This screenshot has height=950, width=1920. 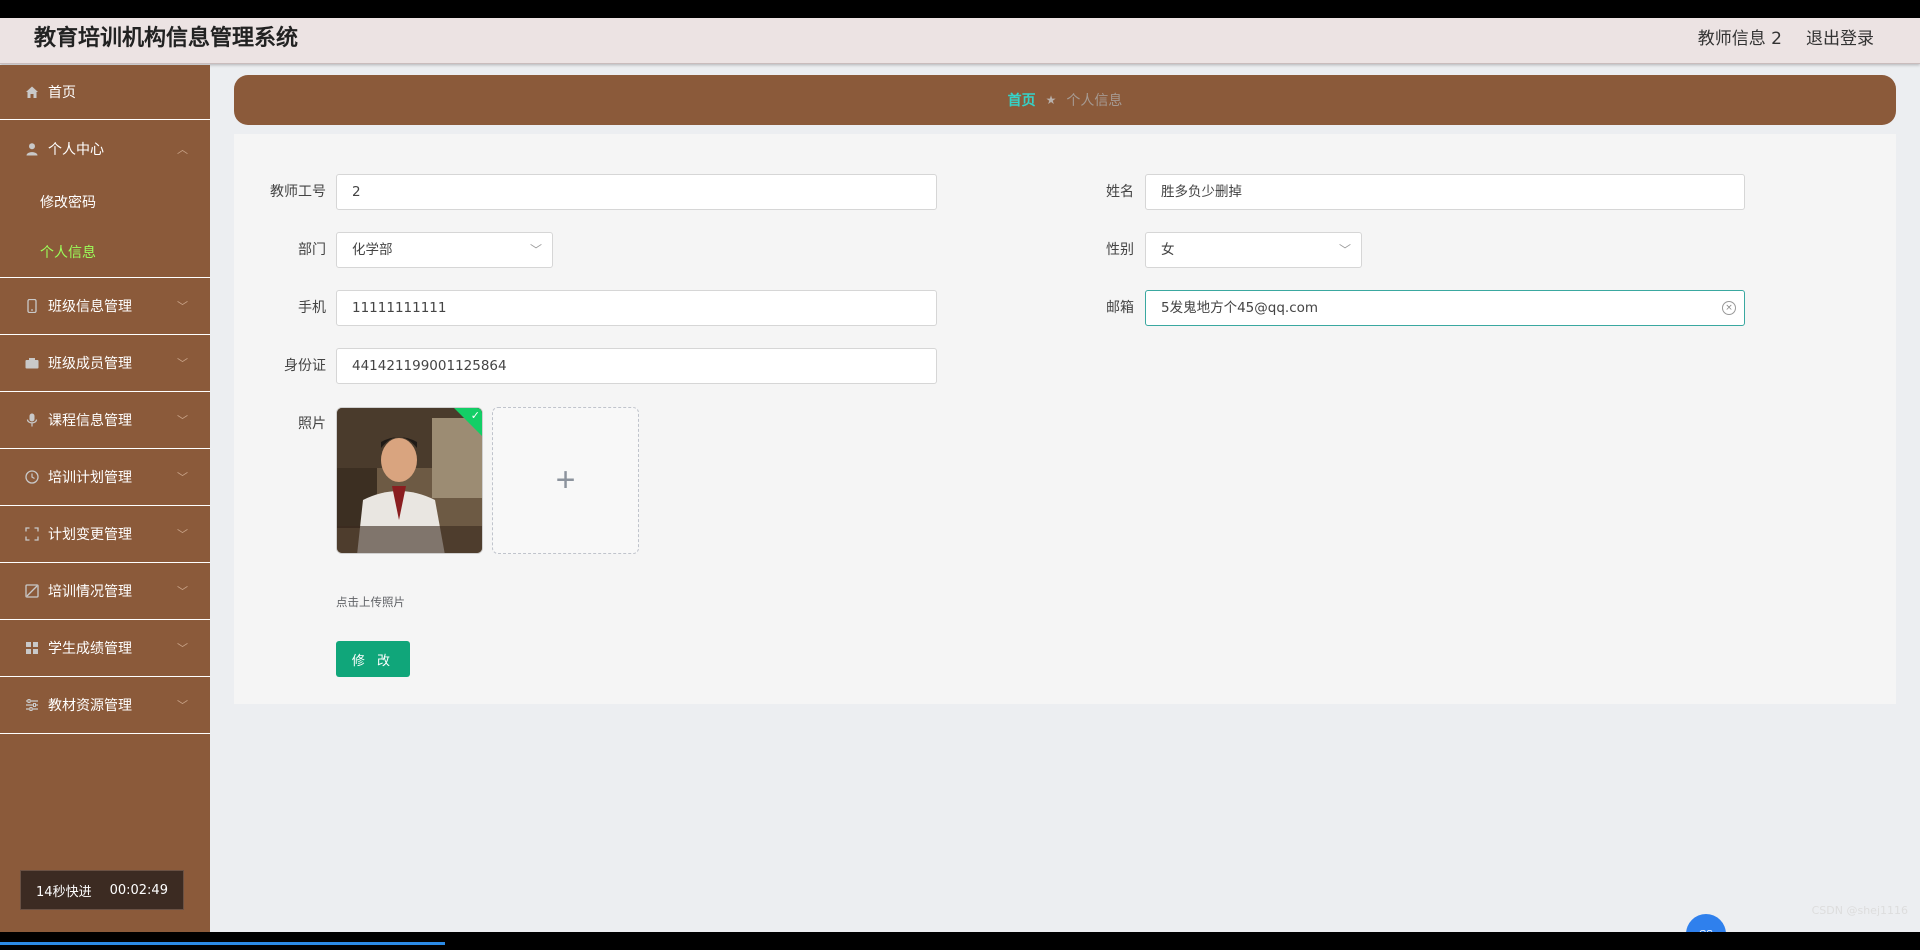 I want to click on sidebar-item-label: 教材资源管理, so click(x=90, y=706).